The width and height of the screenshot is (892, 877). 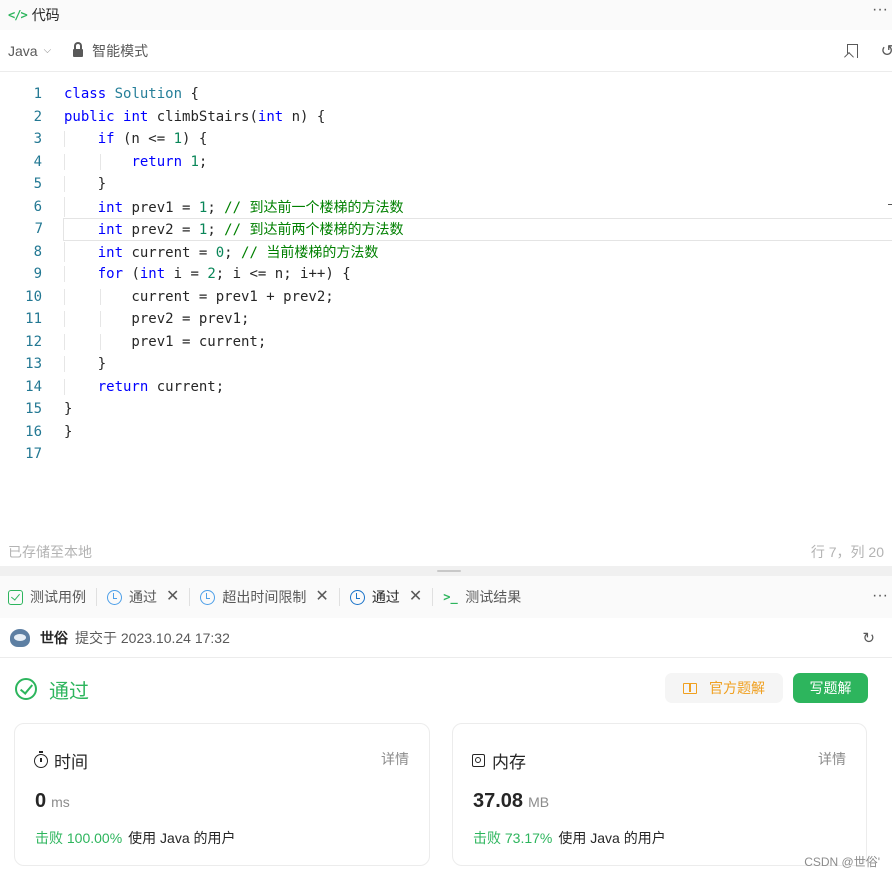 What do you see at coordinates (310, 252) in the screenshot?
I see `code-comment: // 当前楼梯的方法数` at bounding box center [310, 252].